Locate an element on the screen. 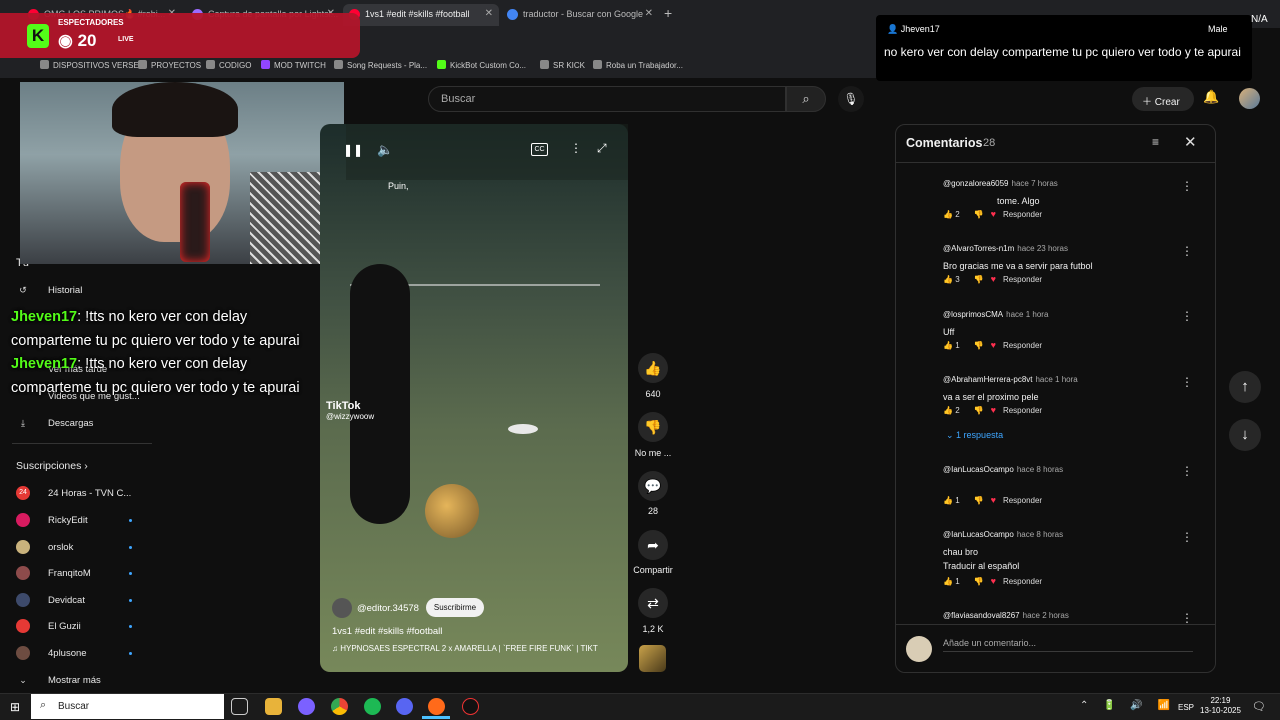 This screenshot has width=1280, height=720. comment-author: @flaviasandoval8267 is located at coordinates (981, 615).